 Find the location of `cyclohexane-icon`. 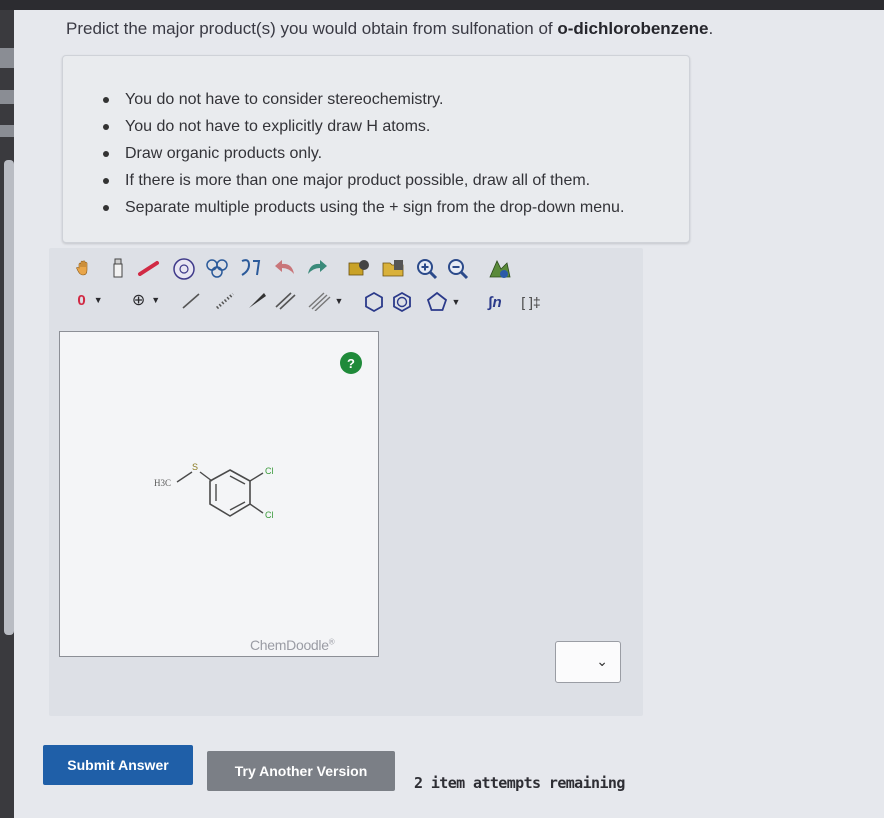

cyclohexane-icon is located at coordinates (374, 302).